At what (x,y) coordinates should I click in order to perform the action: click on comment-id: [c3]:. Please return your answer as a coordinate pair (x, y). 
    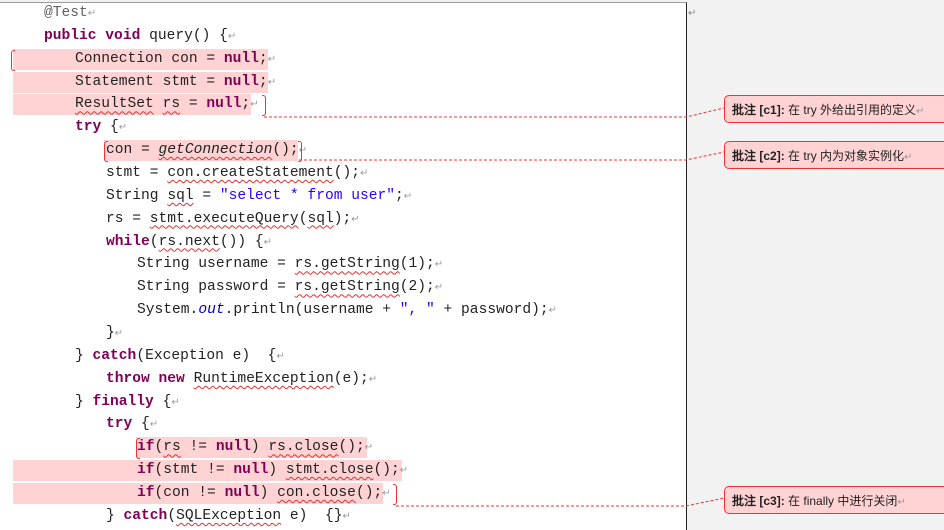
    Looking at the image, I should click on (772, 501).